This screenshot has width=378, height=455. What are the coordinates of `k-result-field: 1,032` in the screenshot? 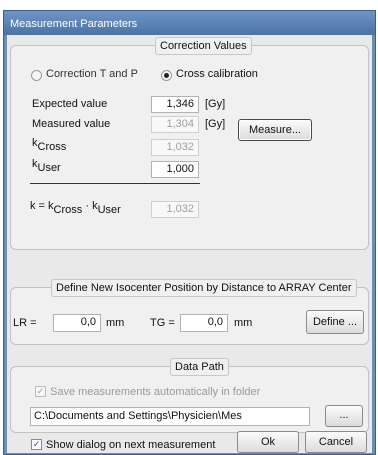 It's located at (175, 209).